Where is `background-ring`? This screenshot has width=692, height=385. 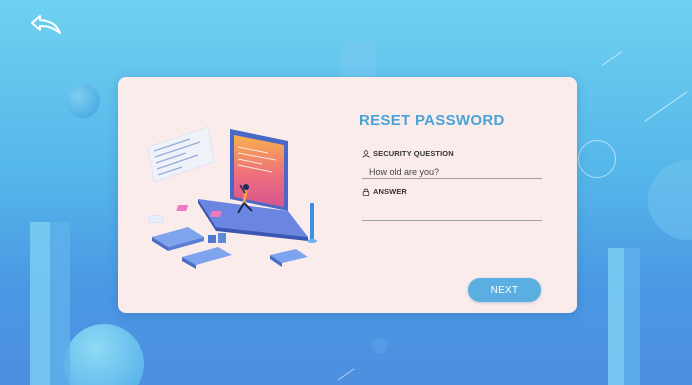 background-ring is located at coordinates (597, 159).